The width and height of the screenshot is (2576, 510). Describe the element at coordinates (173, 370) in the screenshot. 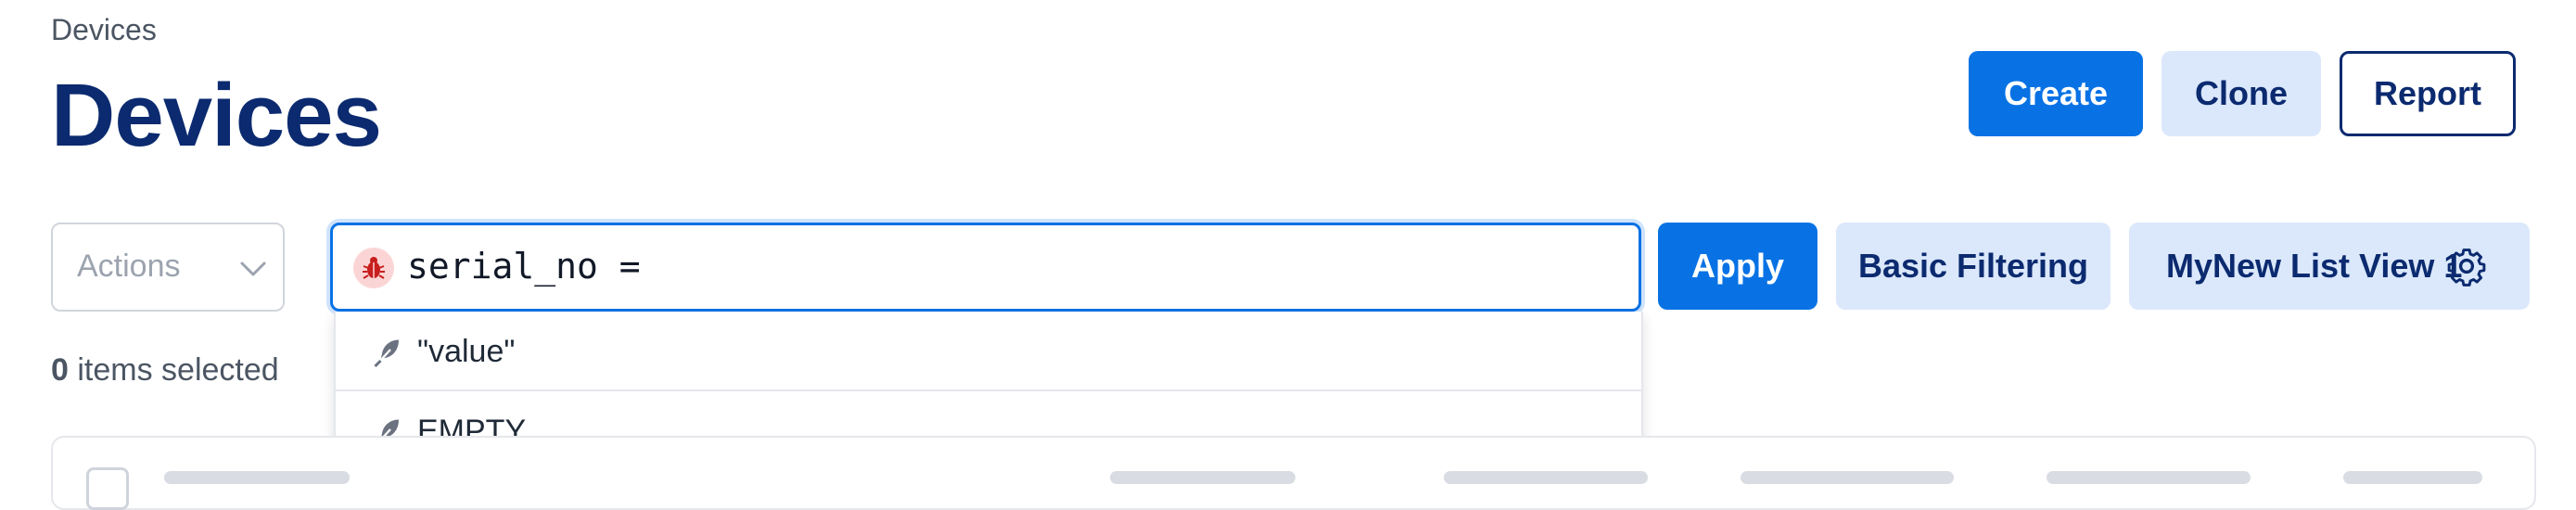

I see `selected-label: items selected` at that location.